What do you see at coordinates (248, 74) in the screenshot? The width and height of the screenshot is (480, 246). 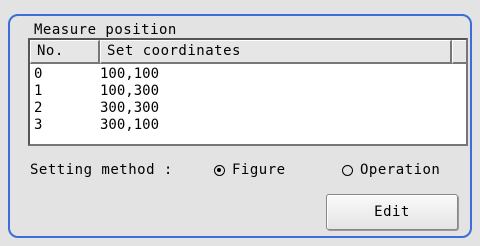 I see `table-row: 0 100,100` at bounding box center [248, 74].